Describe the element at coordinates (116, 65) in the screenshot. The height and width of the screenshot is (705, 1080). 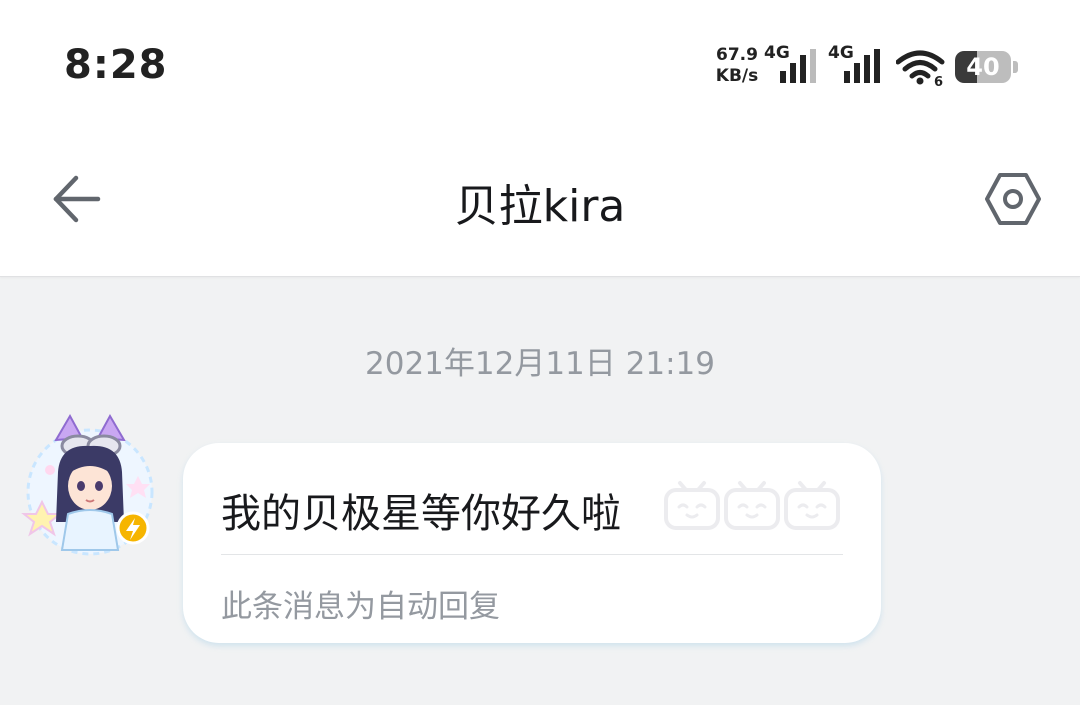
I see `status-time: 8:28` at that location.